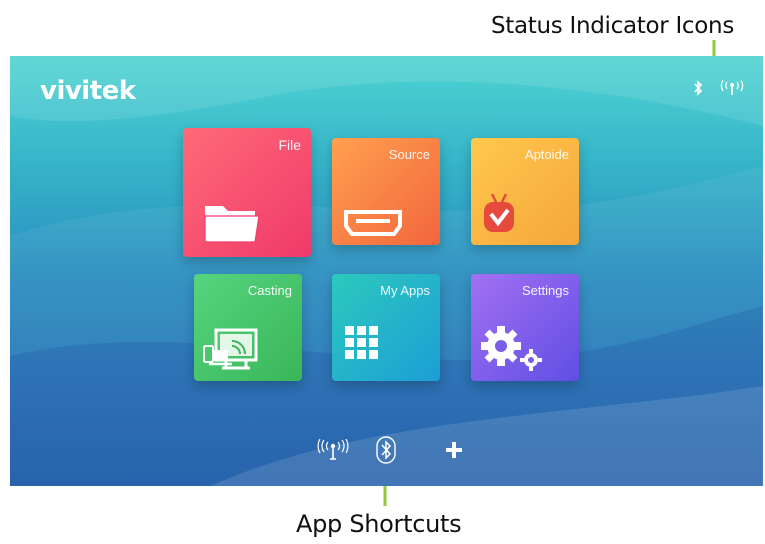  I want to click on wifi-broadcast-icon, so click(732, 89).